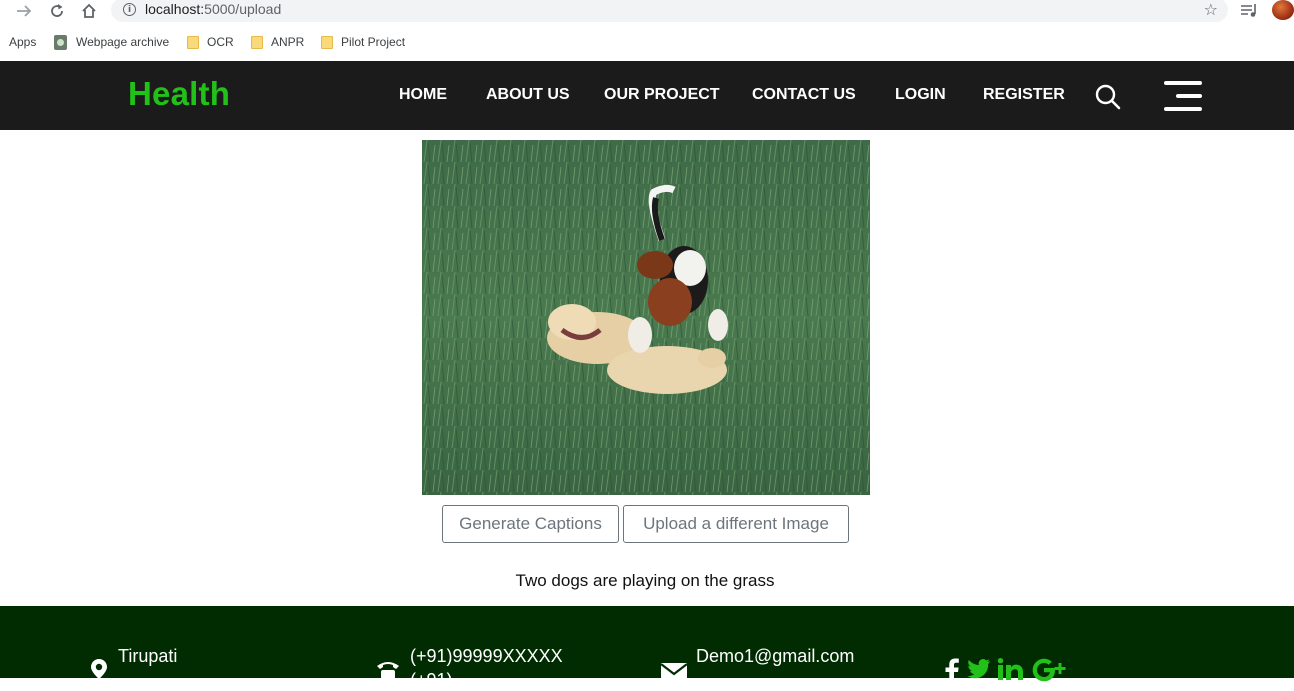 The height and width of the screenshot is (691, 1294). Describe the element at coordinates (423, 95) in the screenshot. I see `nav-home: HOME` at that location.